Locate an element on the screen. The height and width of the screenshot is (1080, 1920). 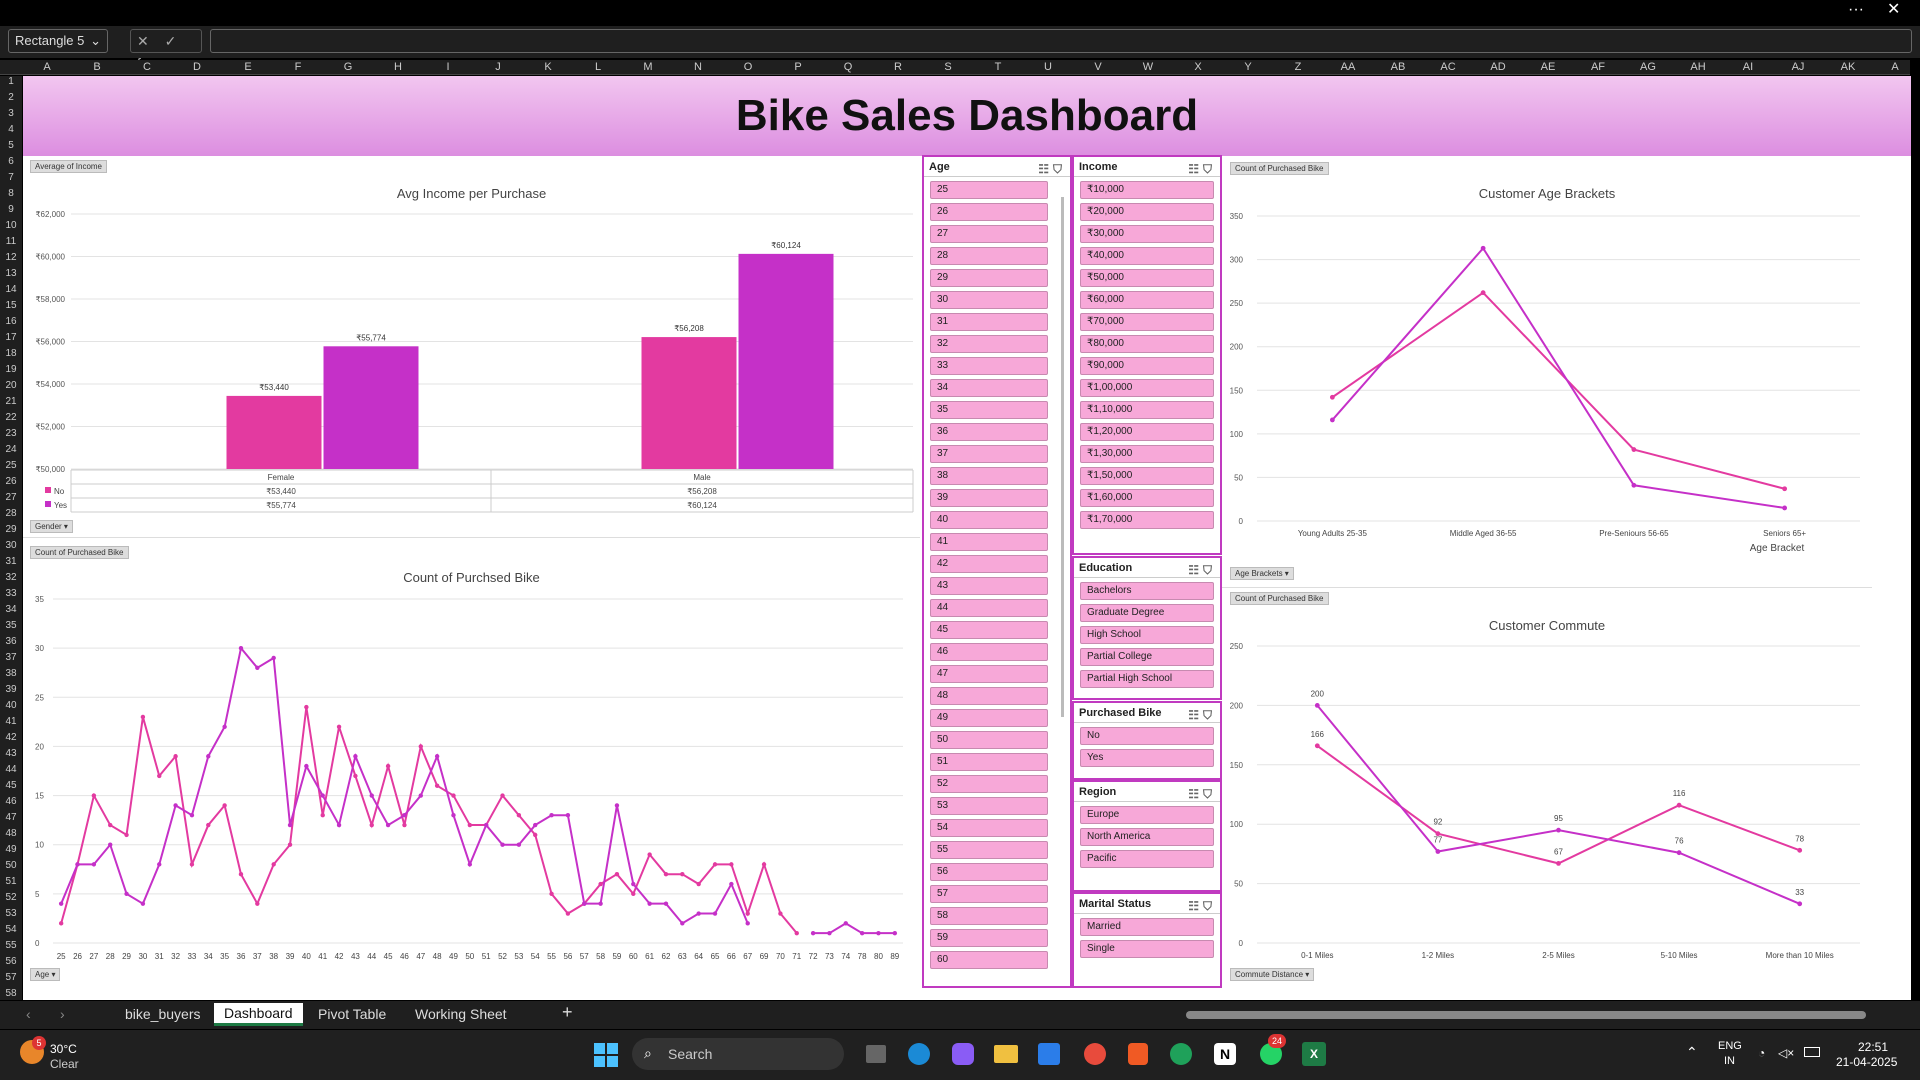
row-header: 18 is located at coordinates (11, 353).